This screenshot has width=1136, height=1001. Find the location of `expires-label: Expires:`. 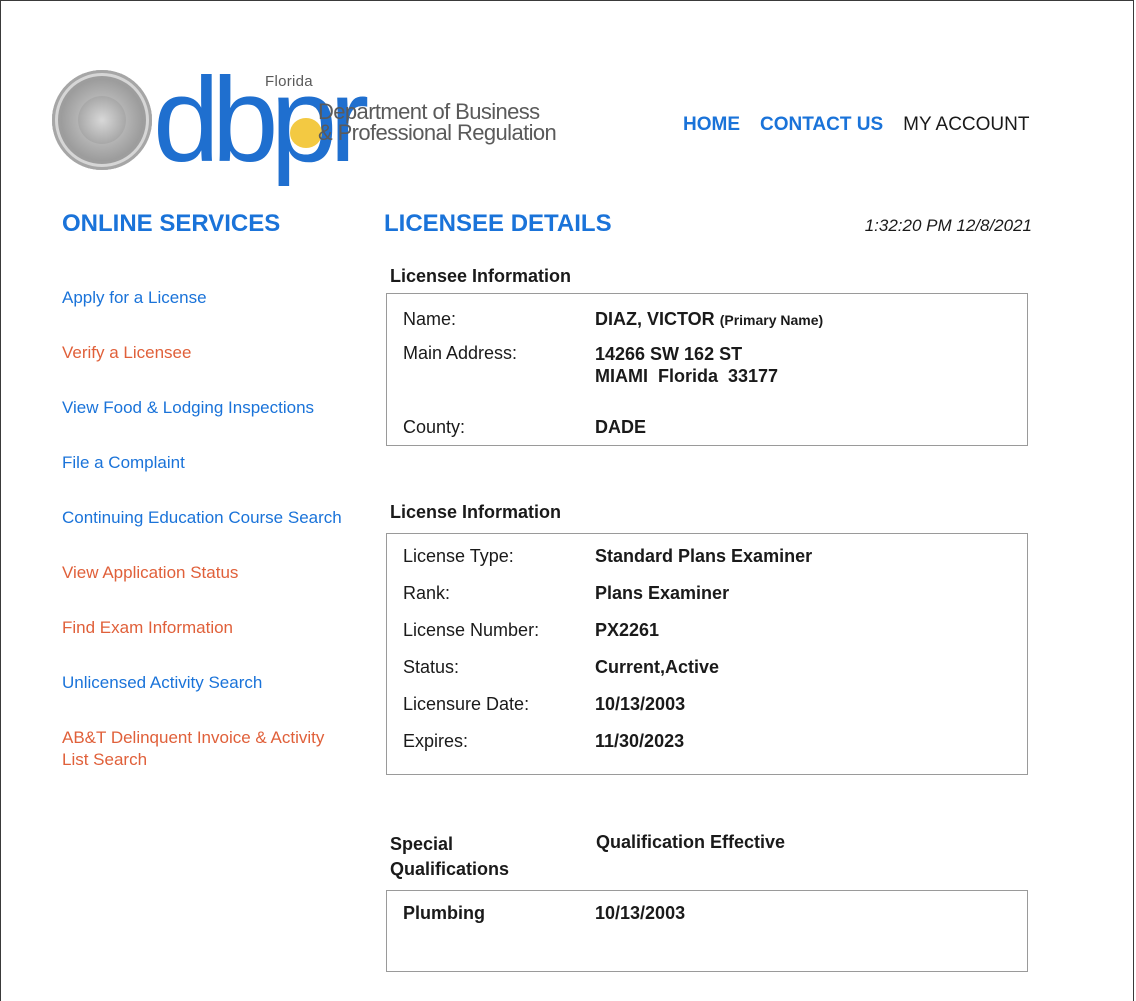

expires-label: Expires: is located at coordinates (436, 741).